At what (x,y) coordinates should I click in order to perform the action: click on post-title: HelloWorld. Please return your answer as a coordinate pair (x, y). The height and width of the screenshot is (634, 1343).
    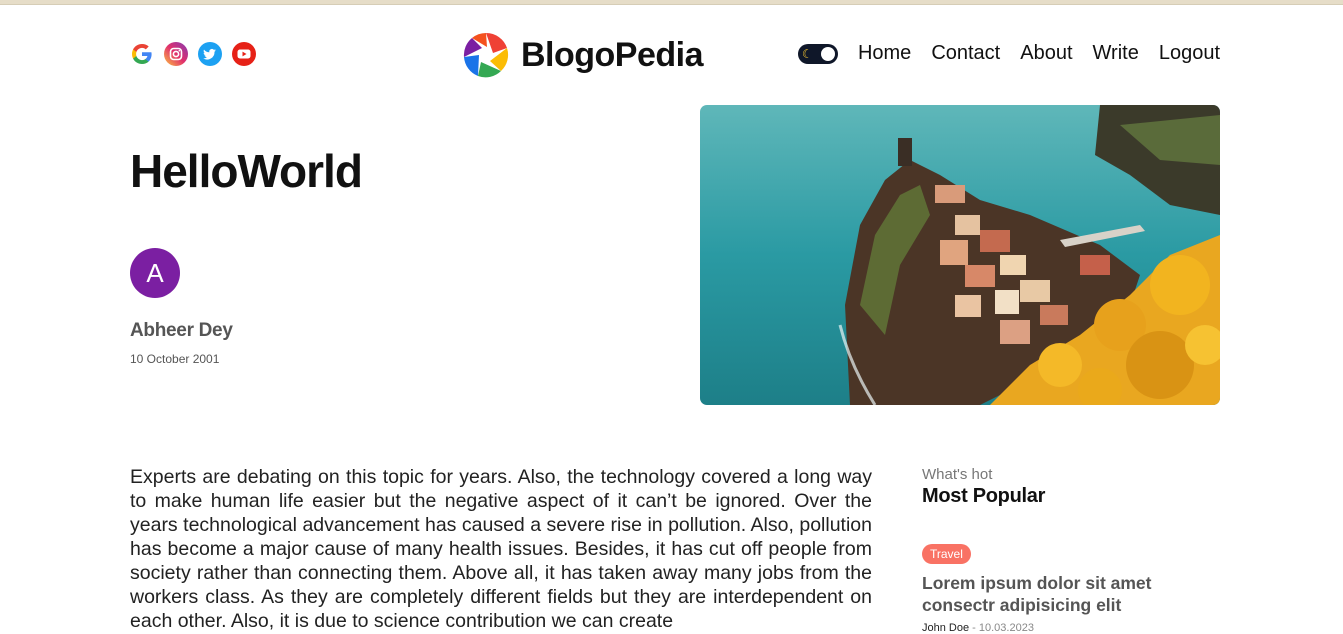
    Looking at the image, I should click on (246, 171).